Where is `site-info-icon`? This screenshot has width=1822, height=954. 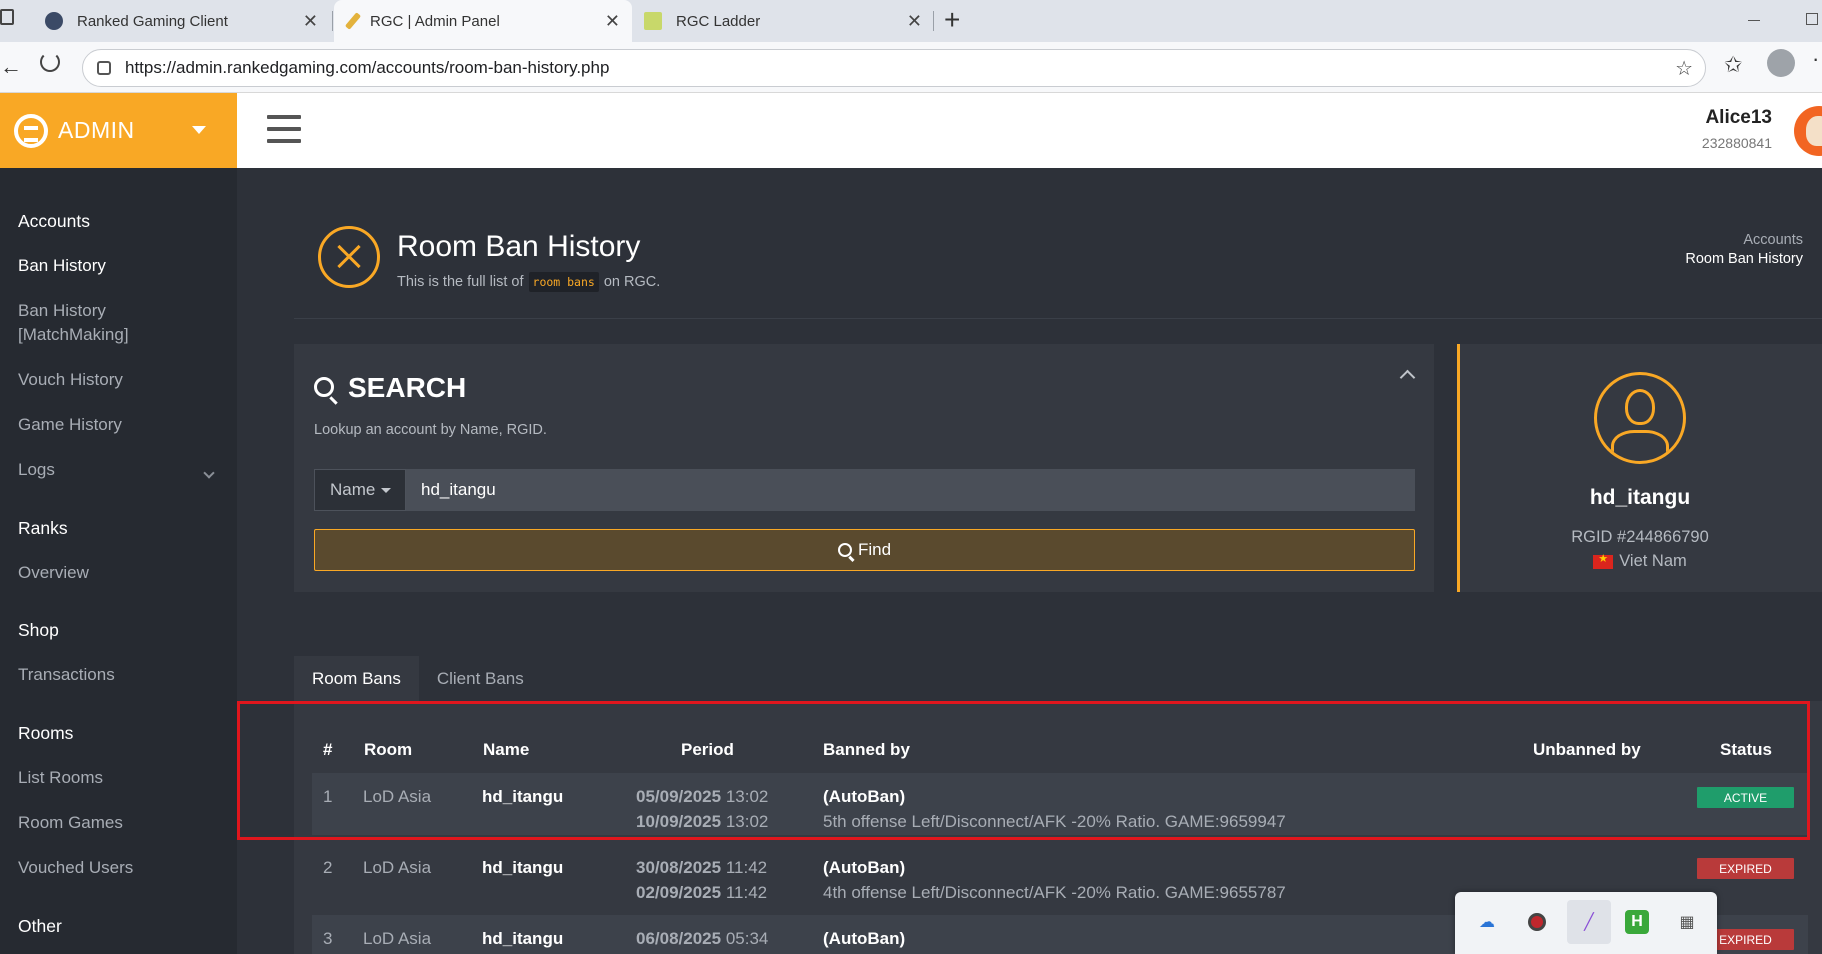
site-info-icon is located at coordinates (104, 68).